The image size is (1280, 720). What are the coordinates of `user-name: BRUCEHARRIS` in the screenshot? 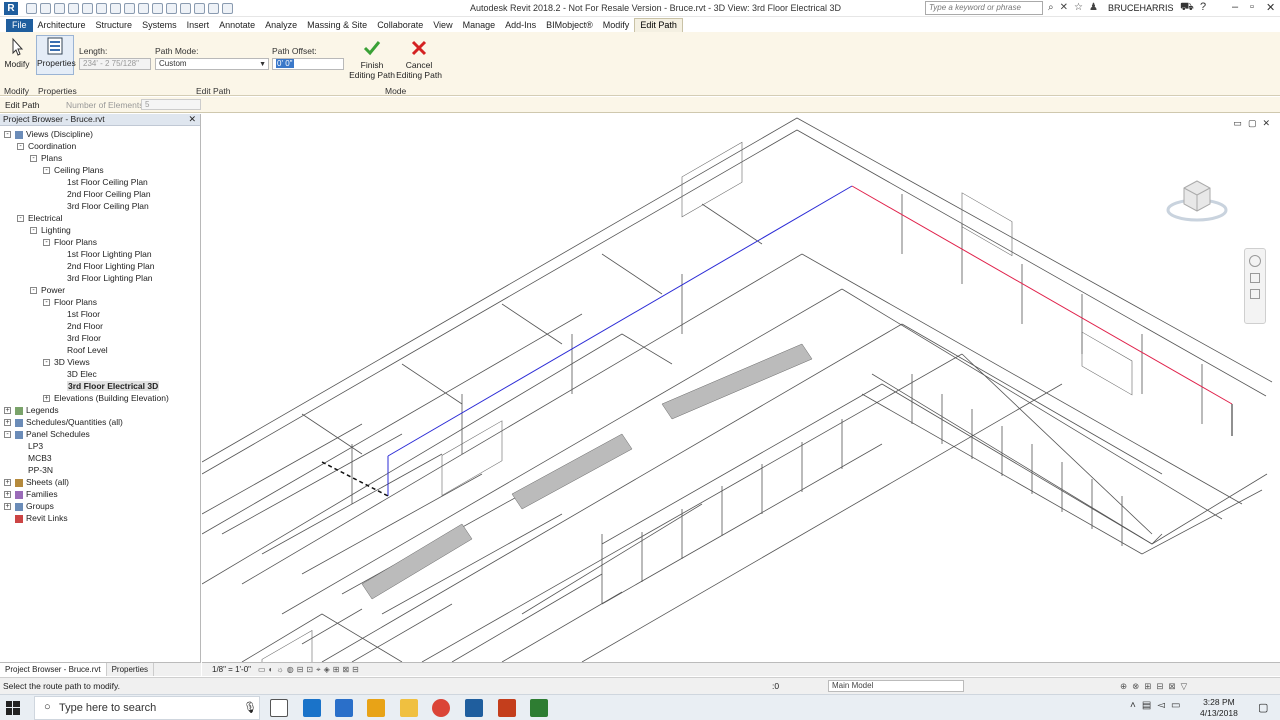 It's located at (1141, 8).